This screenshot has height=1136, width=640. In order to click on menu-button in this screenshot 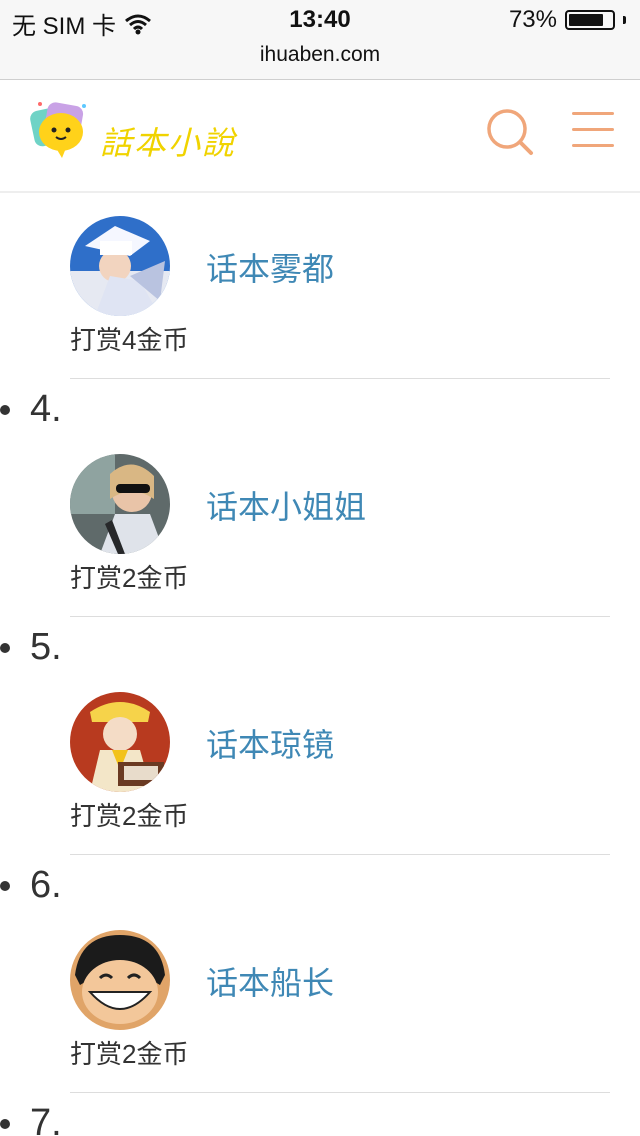, I will do `click(593, 132)`.